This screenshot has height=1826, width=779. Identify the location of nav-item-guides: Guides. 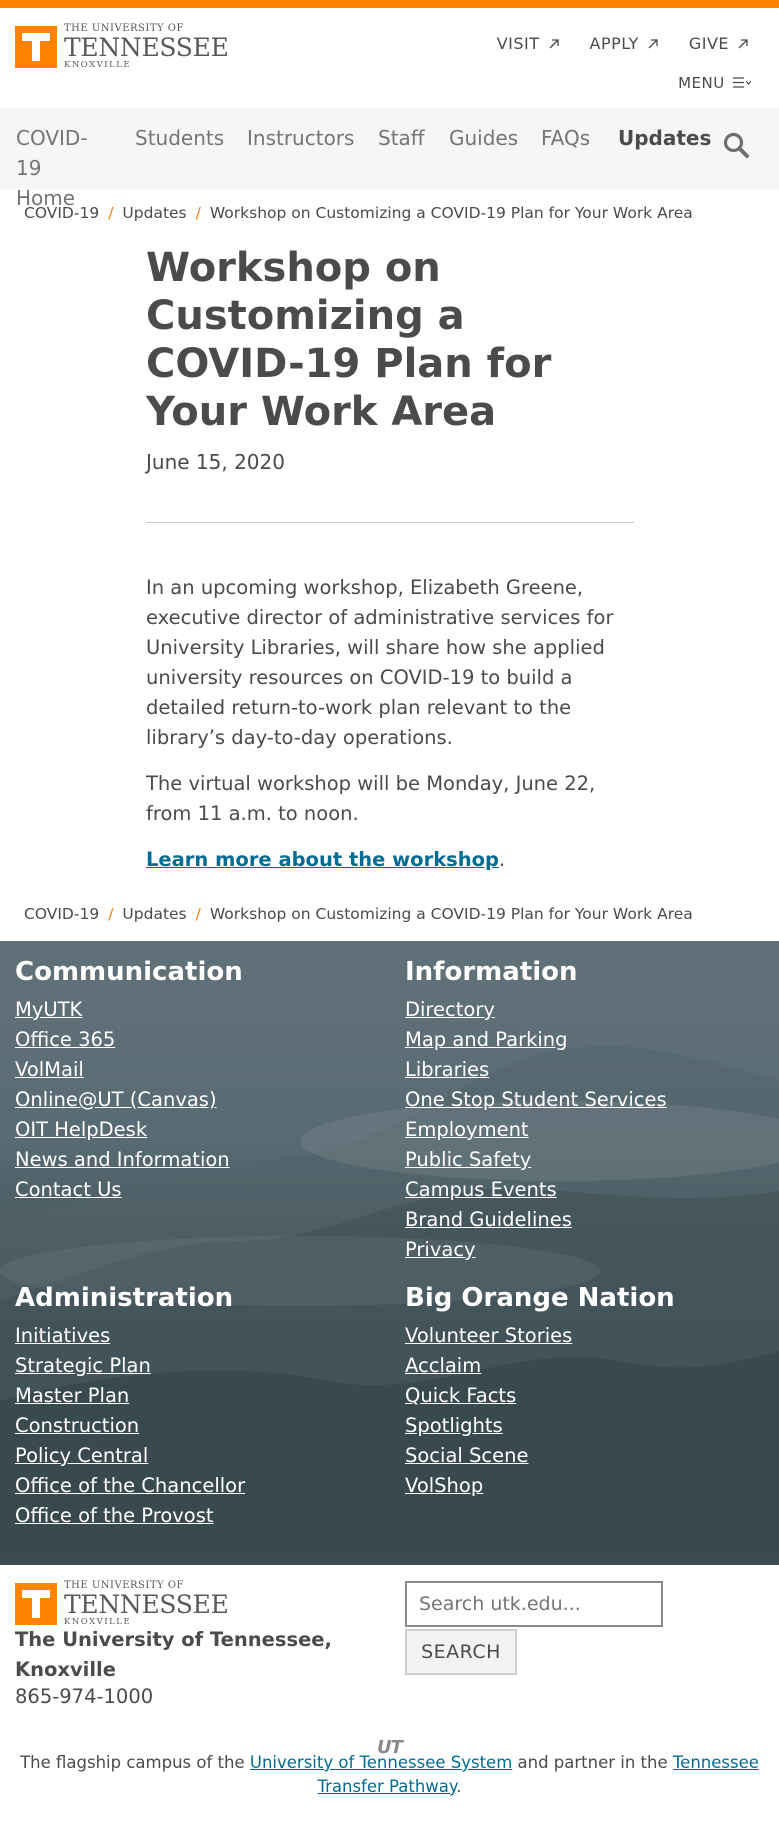
(483, 138).